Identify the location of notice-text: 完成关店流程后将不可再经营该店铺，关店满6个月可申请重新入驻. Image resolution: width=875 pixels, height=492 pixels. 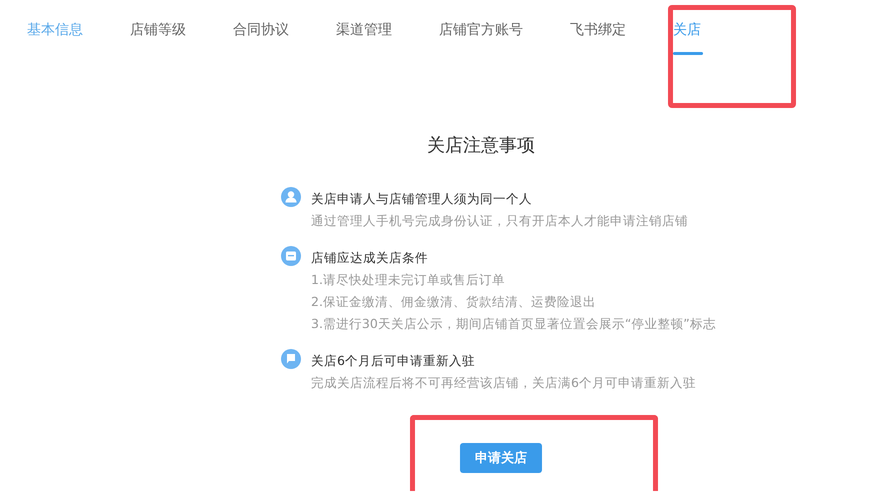
(503, 382).